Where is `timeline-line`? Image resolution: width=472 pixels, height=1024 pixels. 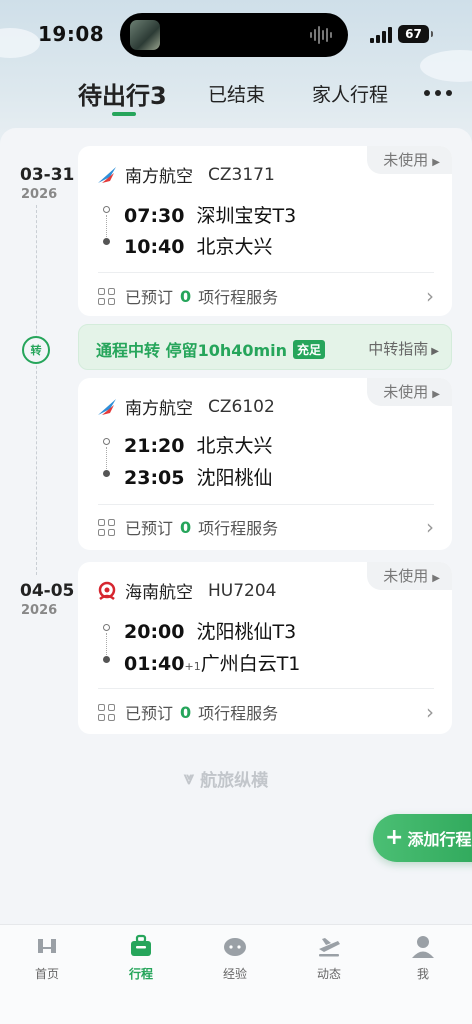 timeline-line is located at coordinates (36, 390).